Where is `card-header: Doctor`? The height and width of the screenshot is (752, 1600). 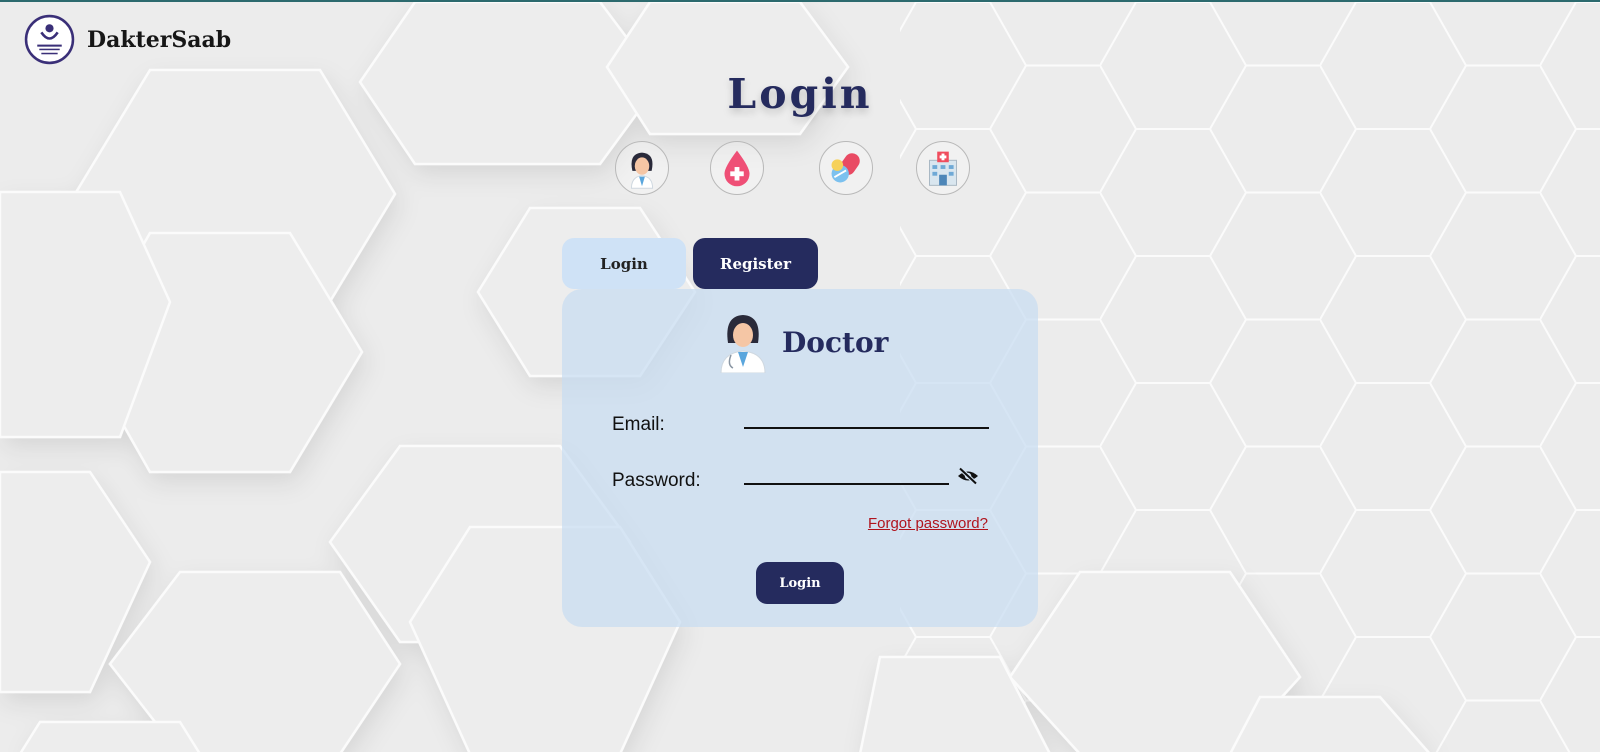
card-header: Doctor is located at coordinates (803, 342).